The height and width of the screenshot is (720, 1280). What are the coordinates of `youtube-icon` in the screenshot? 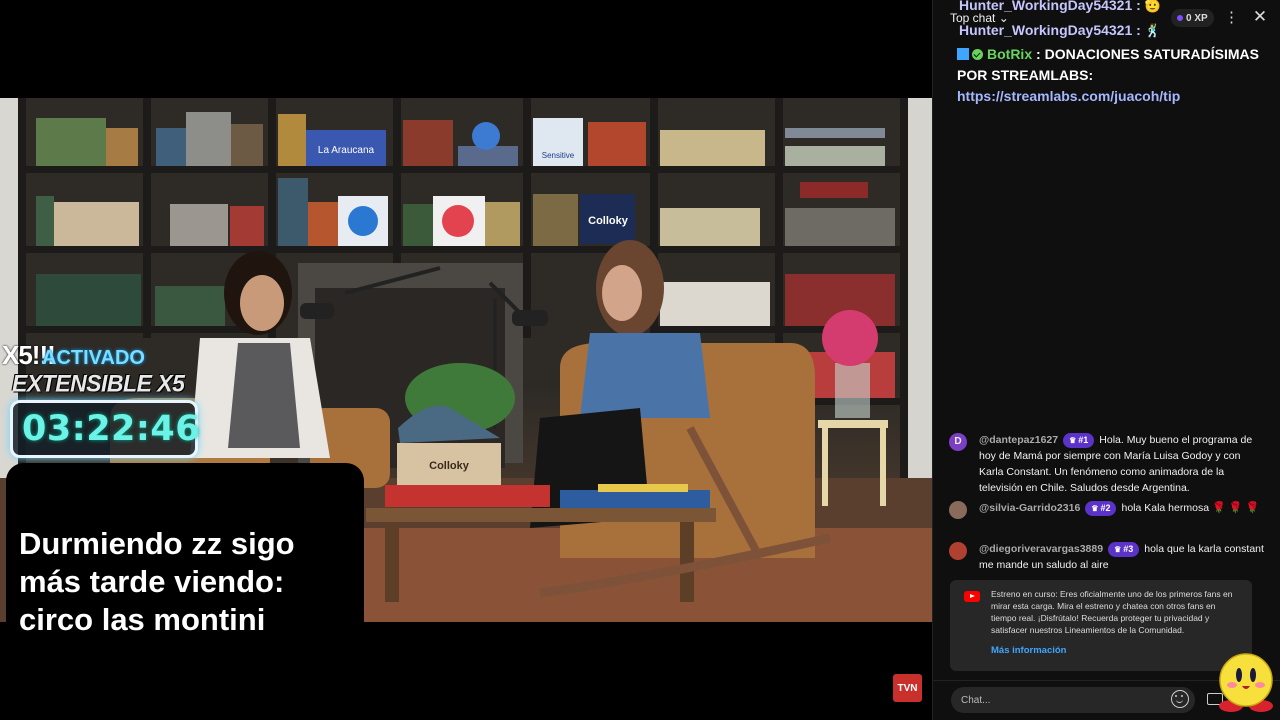 It's located at (972, 596).